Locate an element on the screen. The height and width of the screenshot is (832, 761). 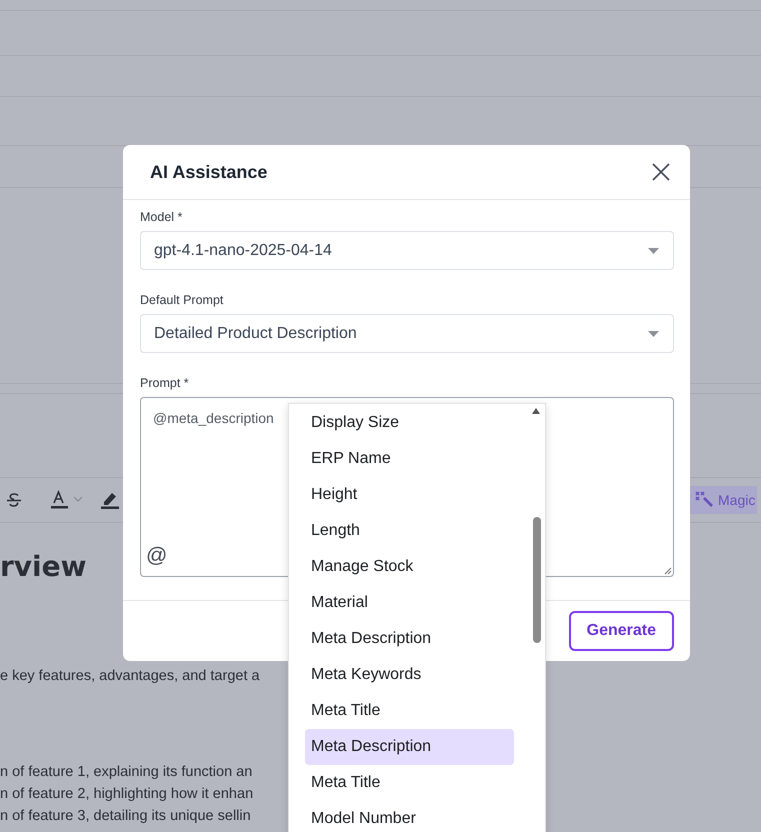
menu-item: Height is located at coordinates (409, 495).